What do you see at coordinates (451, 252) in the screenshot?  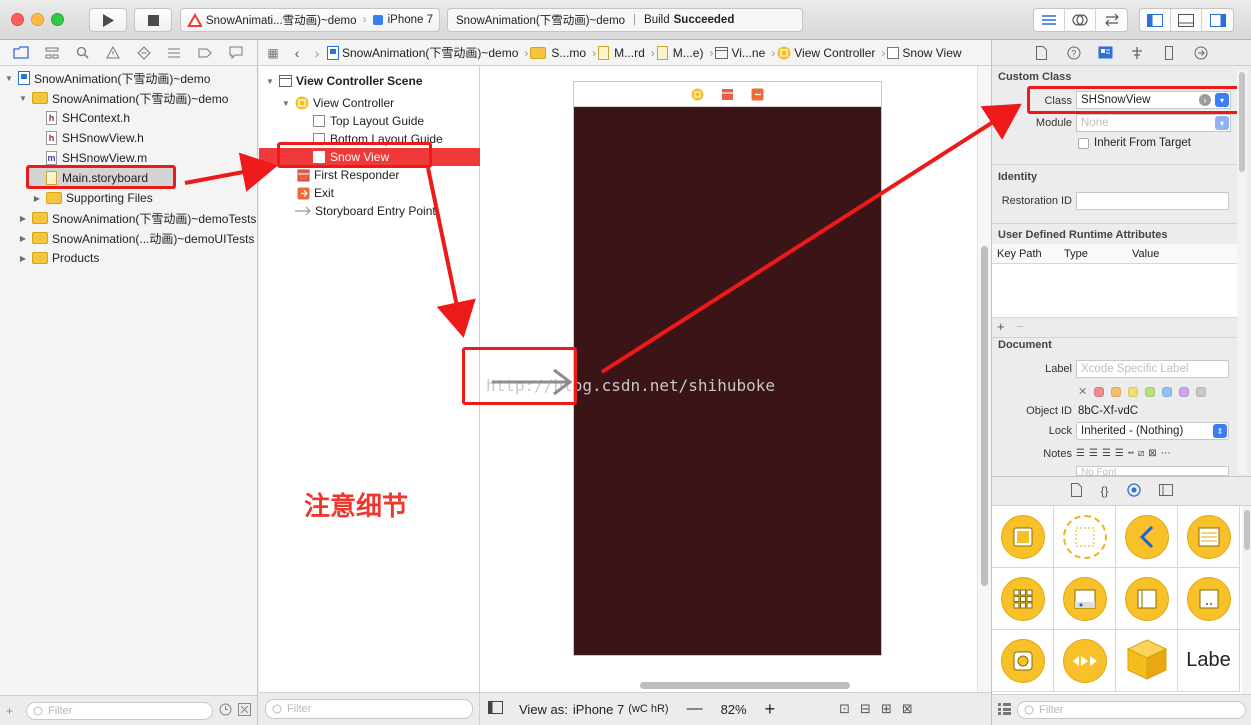 I see `annotation-arrow-view-to-entry` at bounding box center [451, 252].